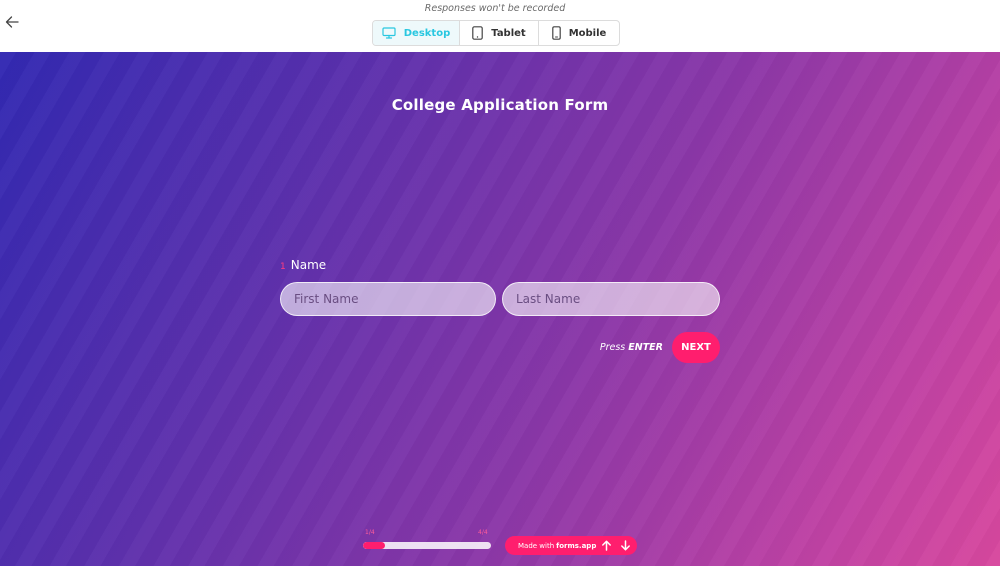 This screenshot has height=566, width=1000. I want to click on press-enter-hint: Press ENTER, so click(611, 347).